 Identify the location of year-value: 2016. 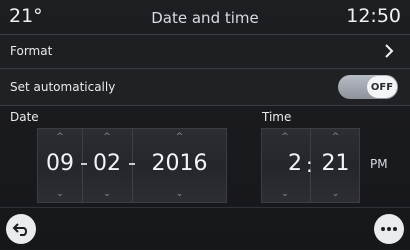
(179, 163).